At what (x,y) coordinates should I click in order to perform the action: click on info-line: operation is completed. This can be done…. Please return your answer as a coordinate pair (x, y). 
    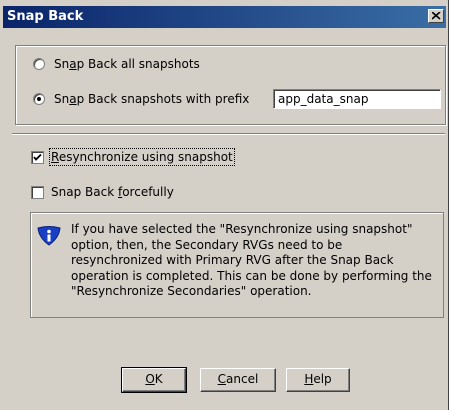
    Looking at the image, I should click on (251, 275).